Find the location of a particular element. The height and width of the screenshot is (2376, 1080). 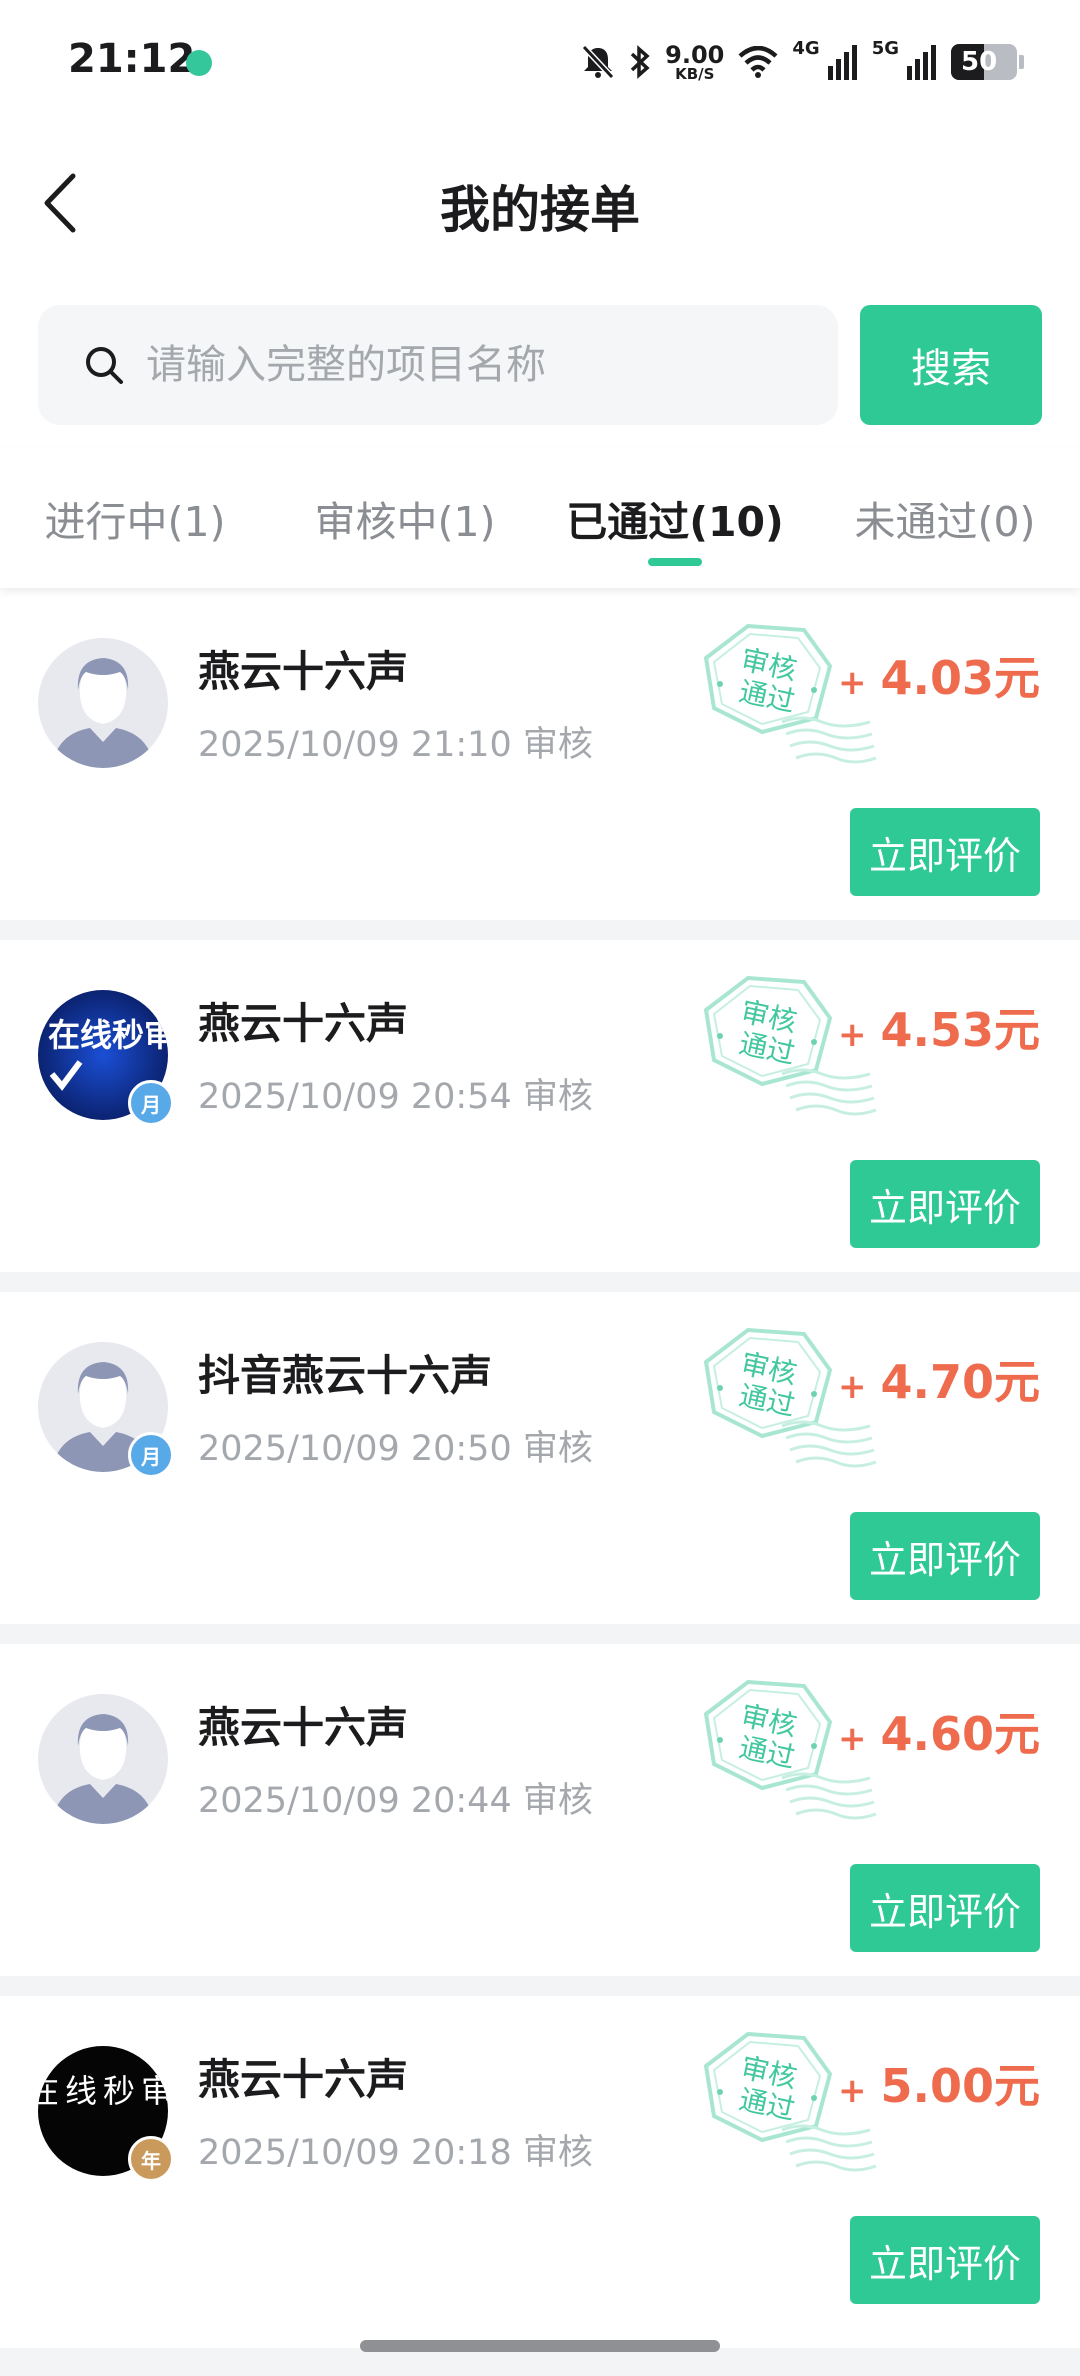

search-input is located at coordinates (476, 365).